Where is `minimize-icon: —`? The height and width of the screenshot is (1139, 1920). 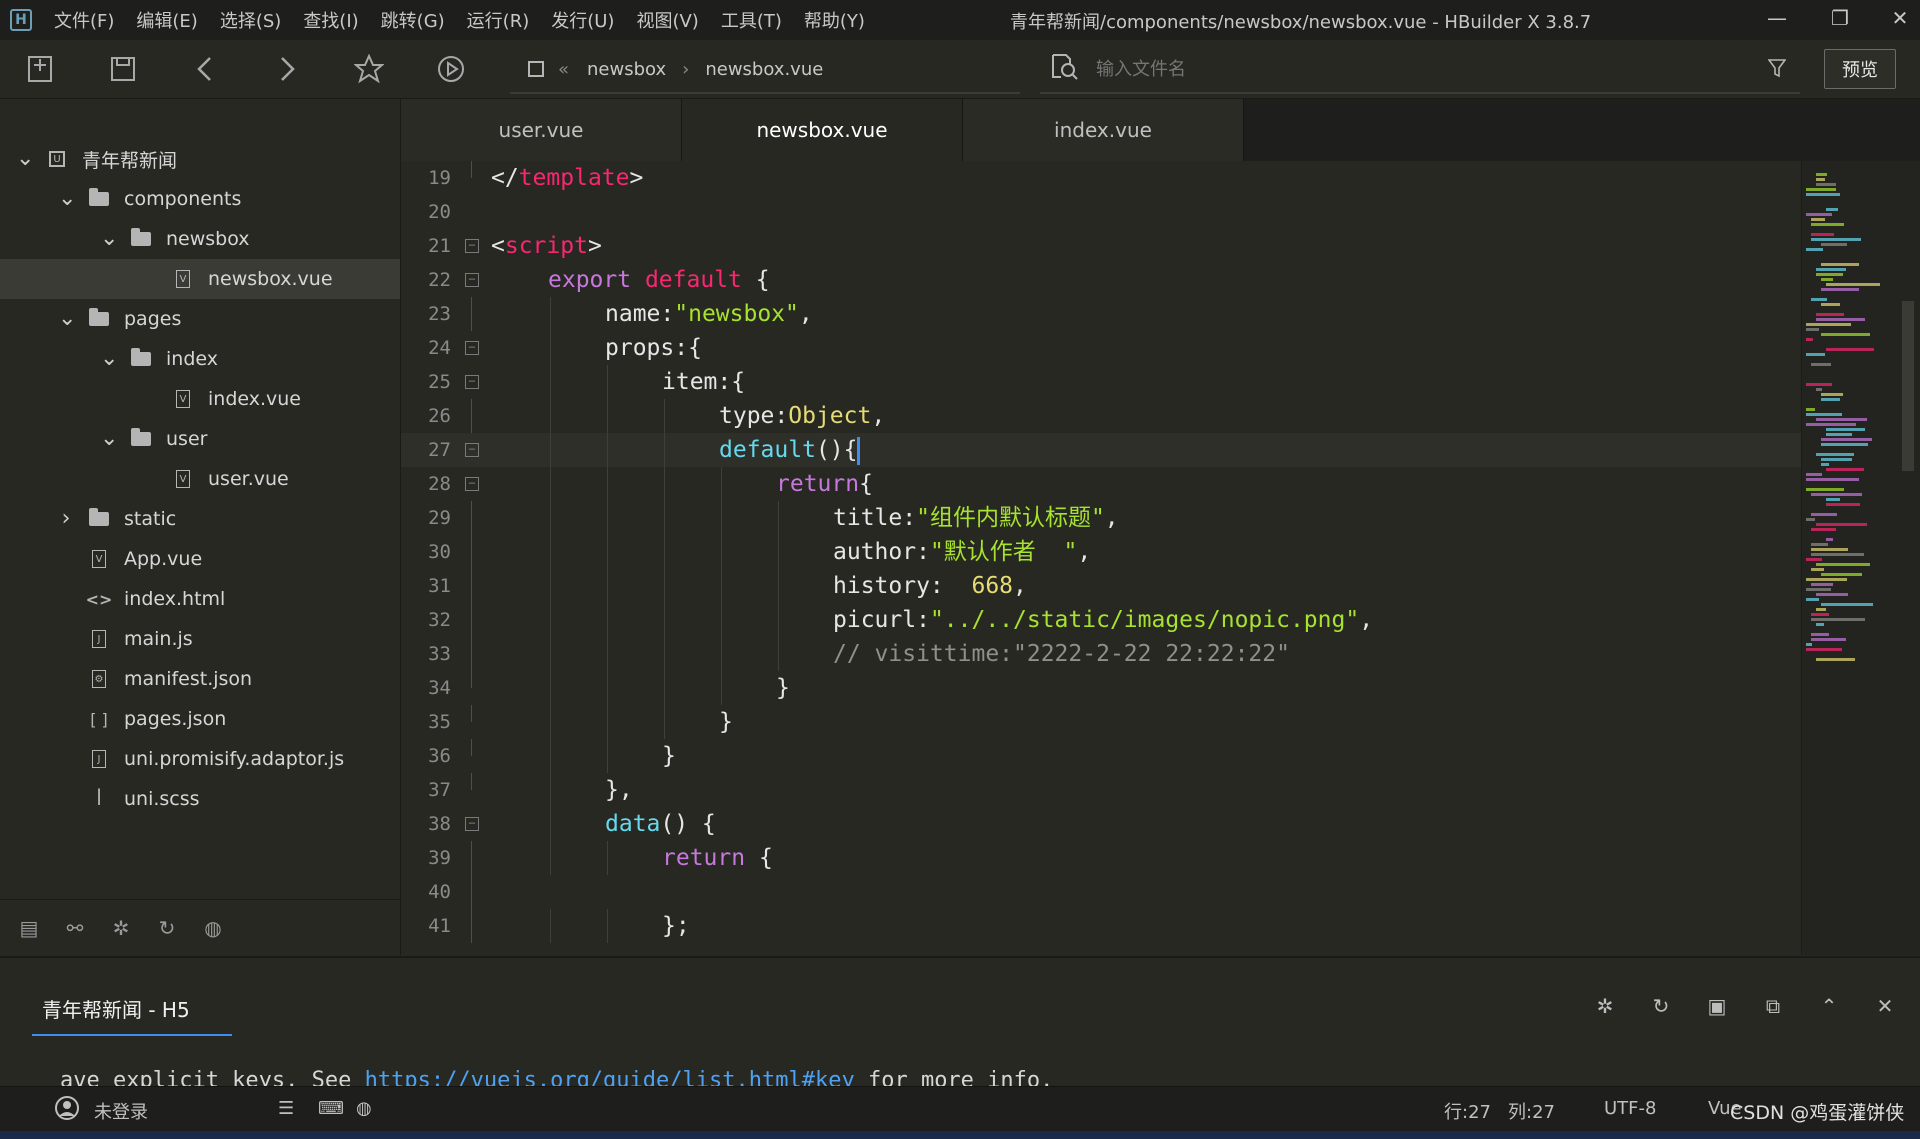 minimize-icon: — is located at coordinates (1777, 20).